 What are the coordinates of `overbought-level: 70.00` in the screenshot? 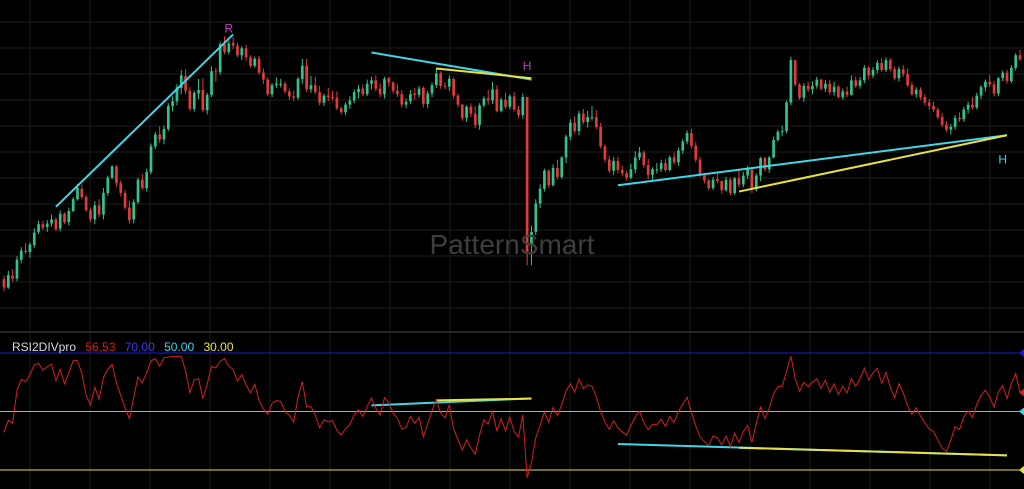 It's located at (139, 347).